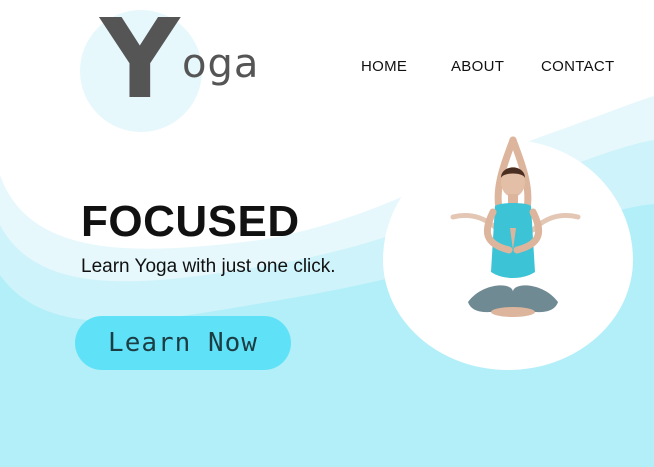 This screenshot has width=654, height=467. What do you see at coordinates (515, 226) in the screenshot?
I see `yoga-figure-illustration` at bounding box center [515, 226].